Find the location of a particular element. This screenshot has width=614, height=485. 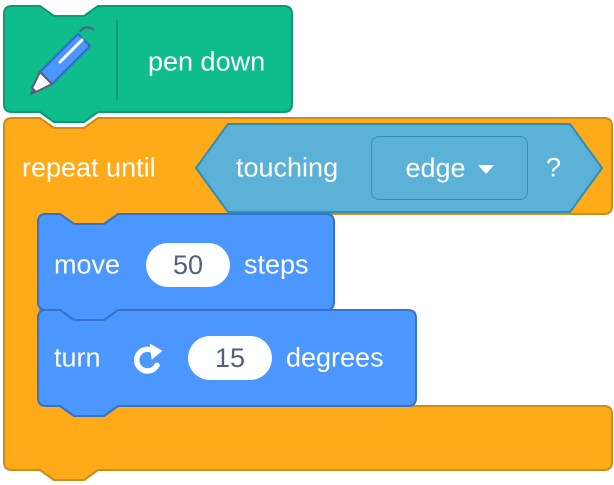

move-label: move is located at coordinates (87, 264).